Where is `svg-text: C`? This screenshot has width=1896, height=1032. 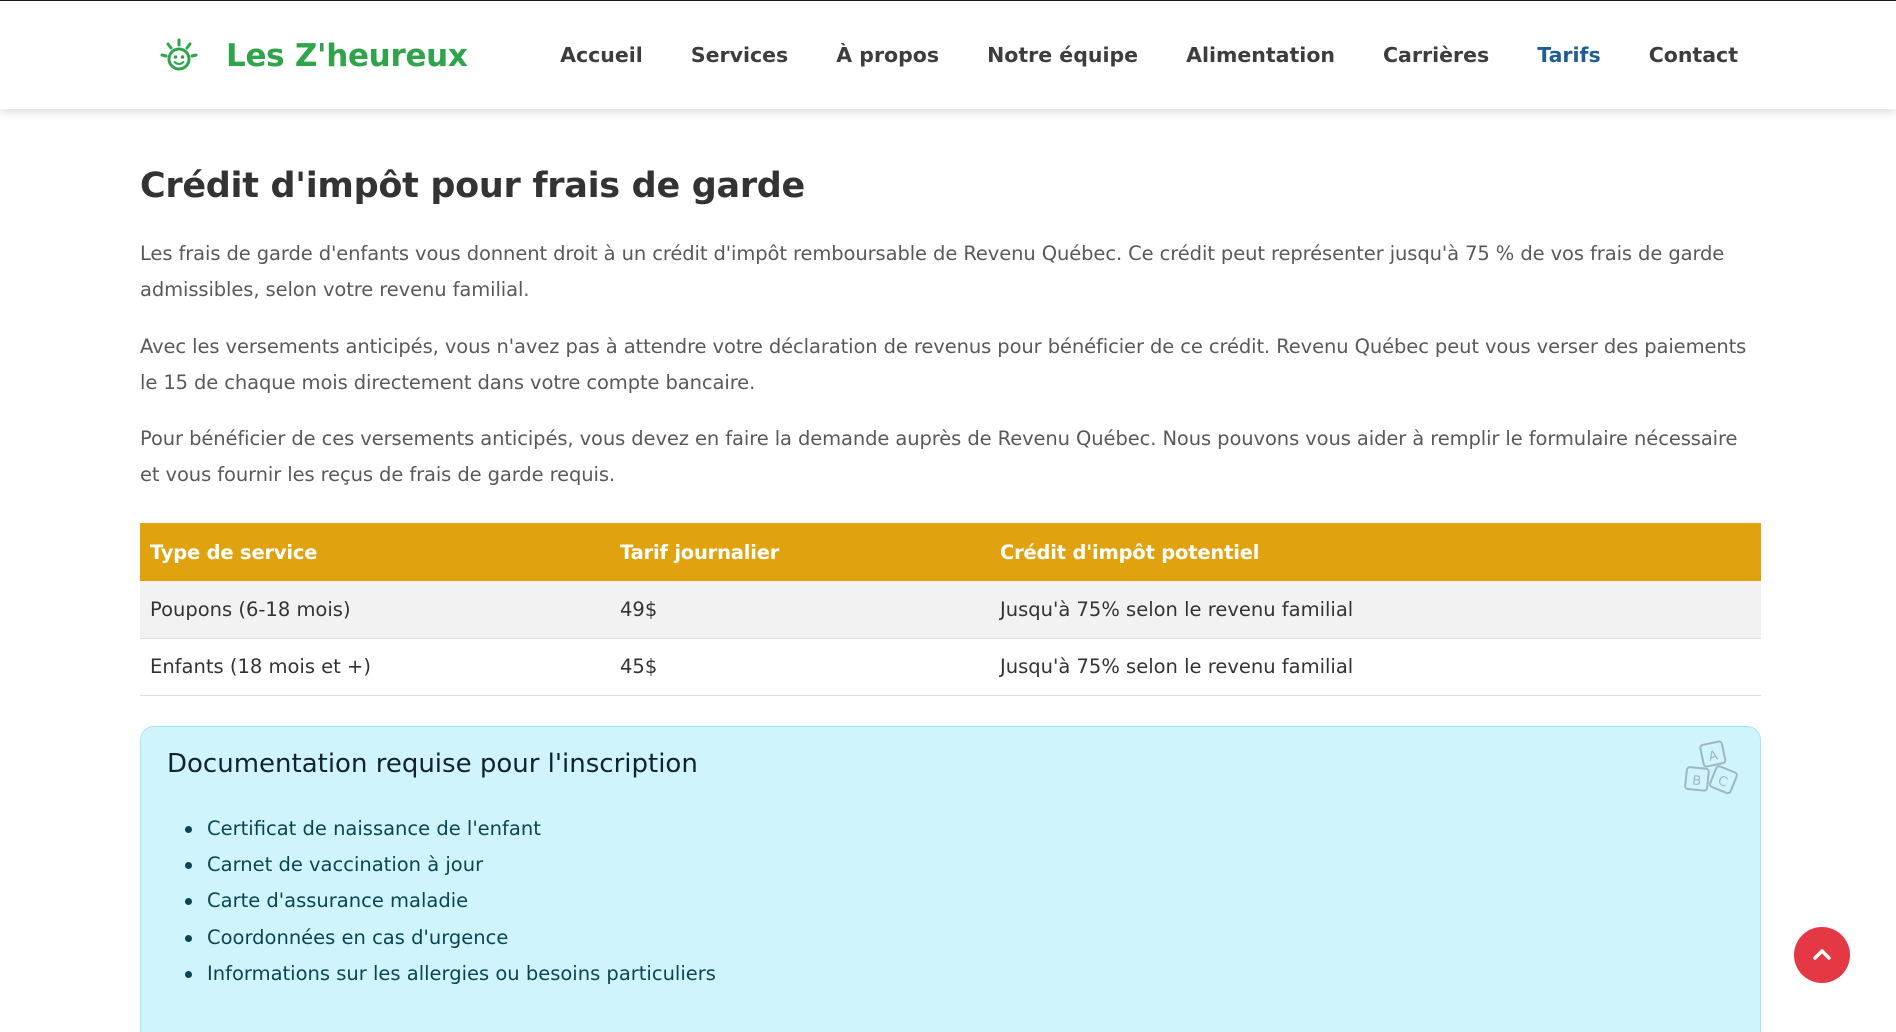
svg-text: C is located at coordinates (1722, 781).